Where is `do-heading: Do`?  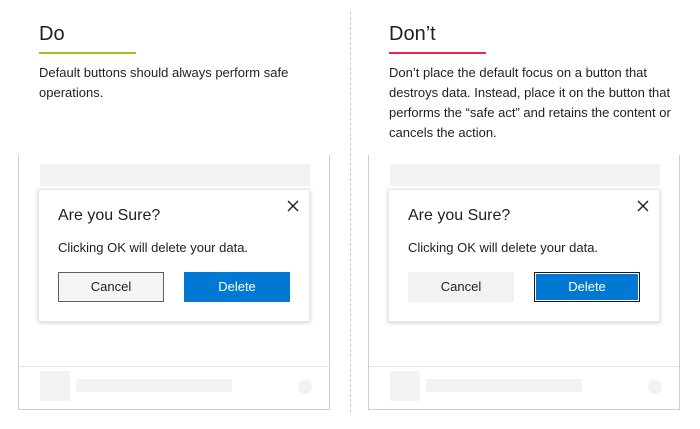 do-heading: Do is located at coordinates (52, 34).